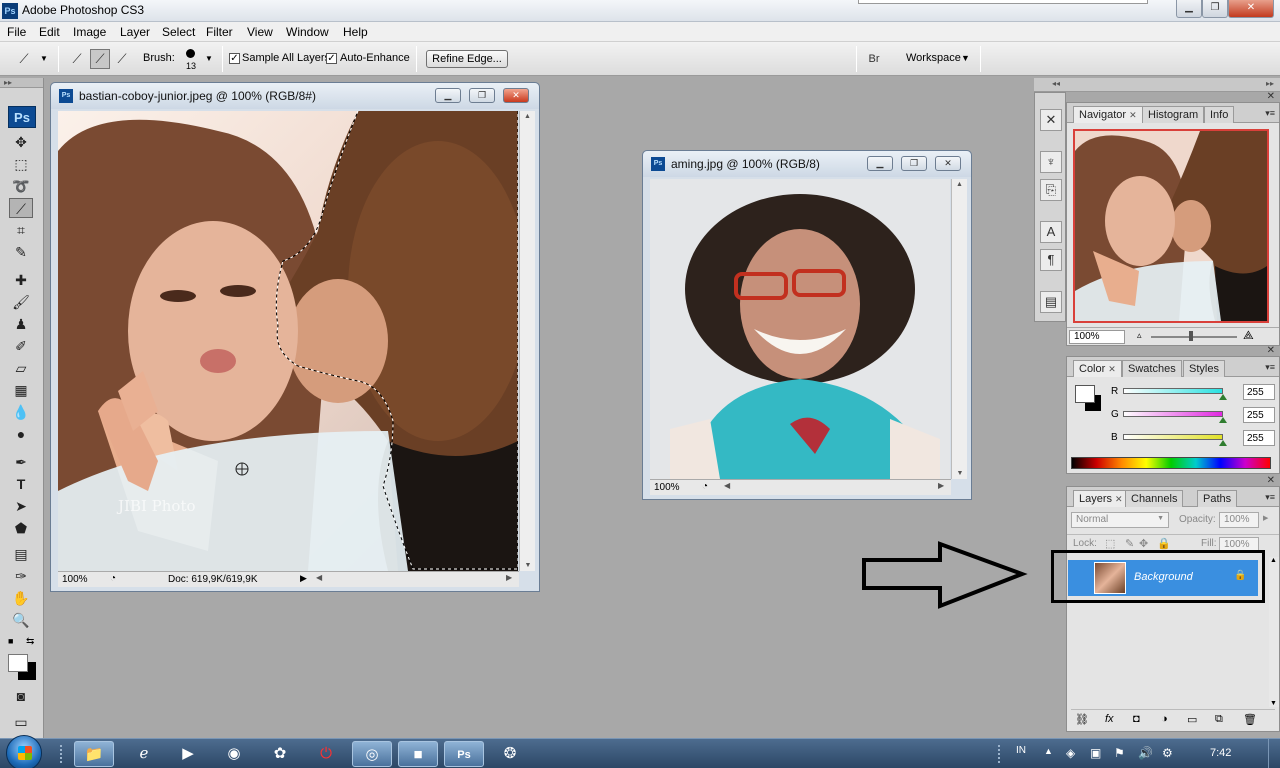 The height and width of the screenshot is (768, 1280). What do you see at coordinates (21, 252) in the screenshot?
I see `slice-tool-icon: ✎` at bounding box center [21, 252].